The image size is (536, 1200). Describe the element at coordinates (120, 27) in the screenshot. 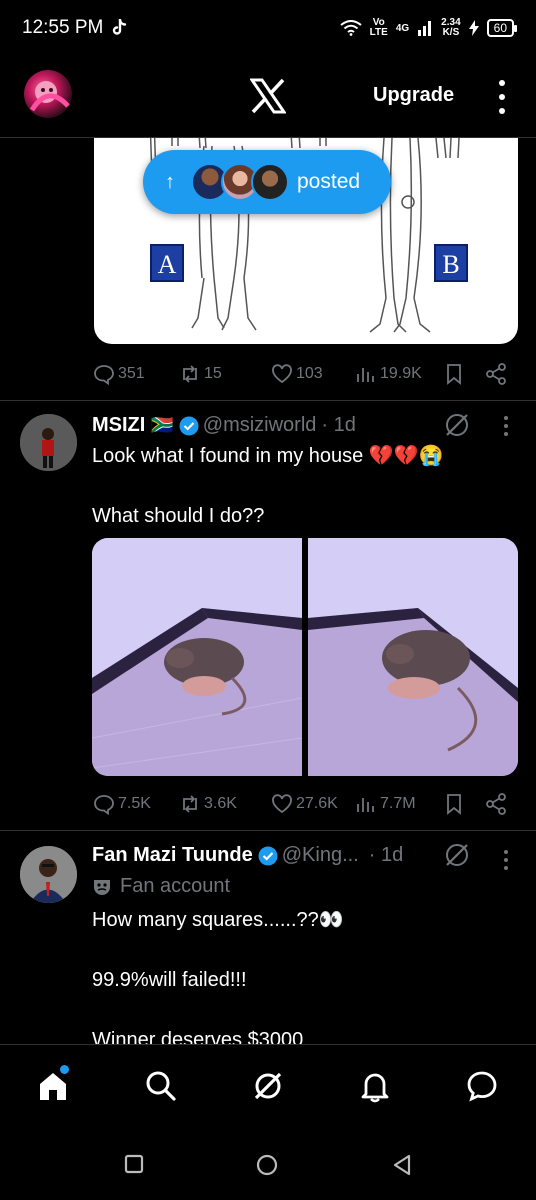

I see `tiktok-icon` at that location.